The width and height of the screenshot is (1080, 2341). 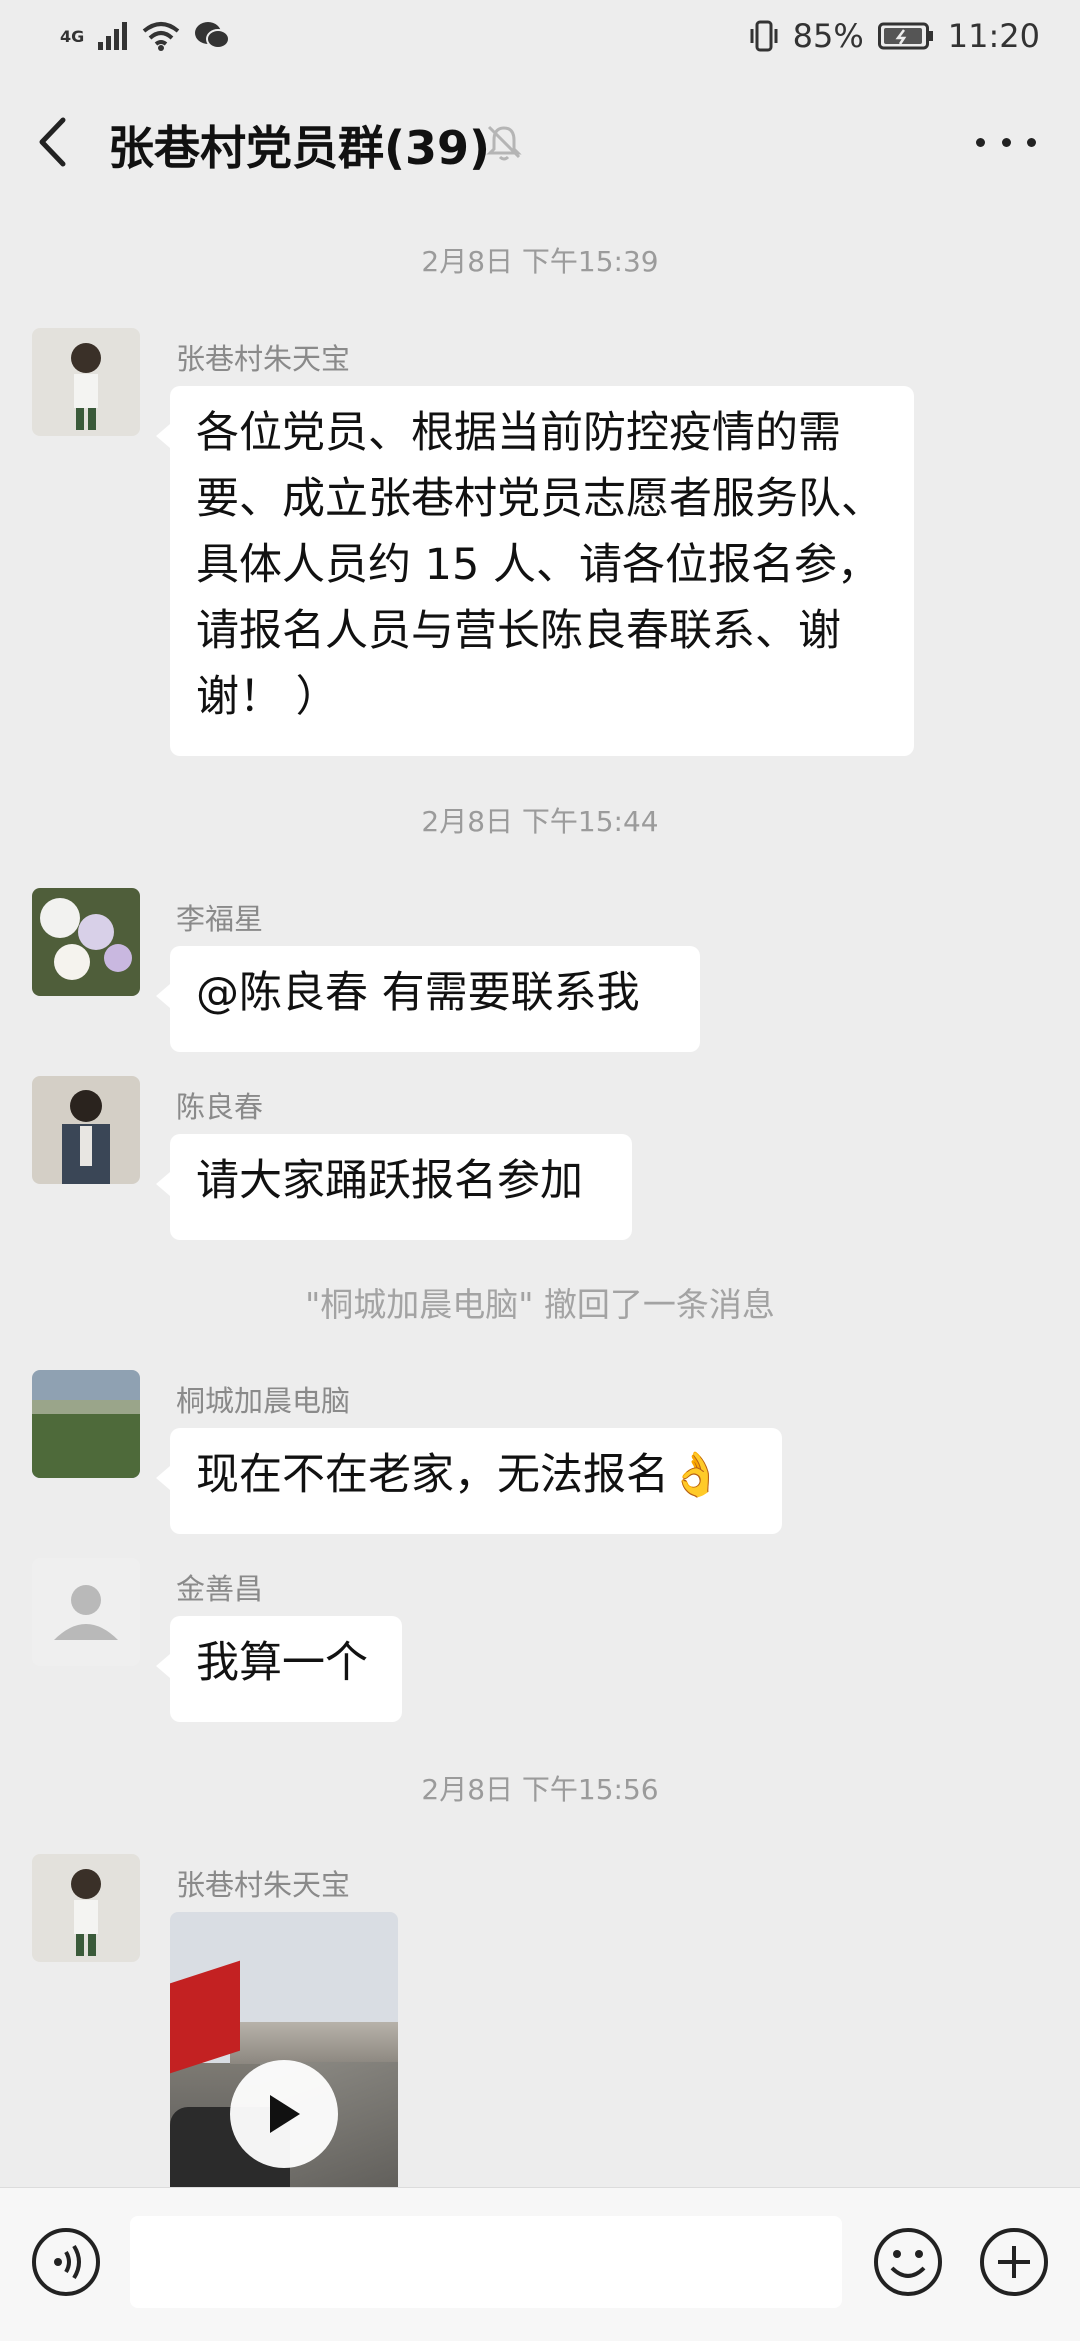 I want to click on input-bar, so click(x=540, y=2264).